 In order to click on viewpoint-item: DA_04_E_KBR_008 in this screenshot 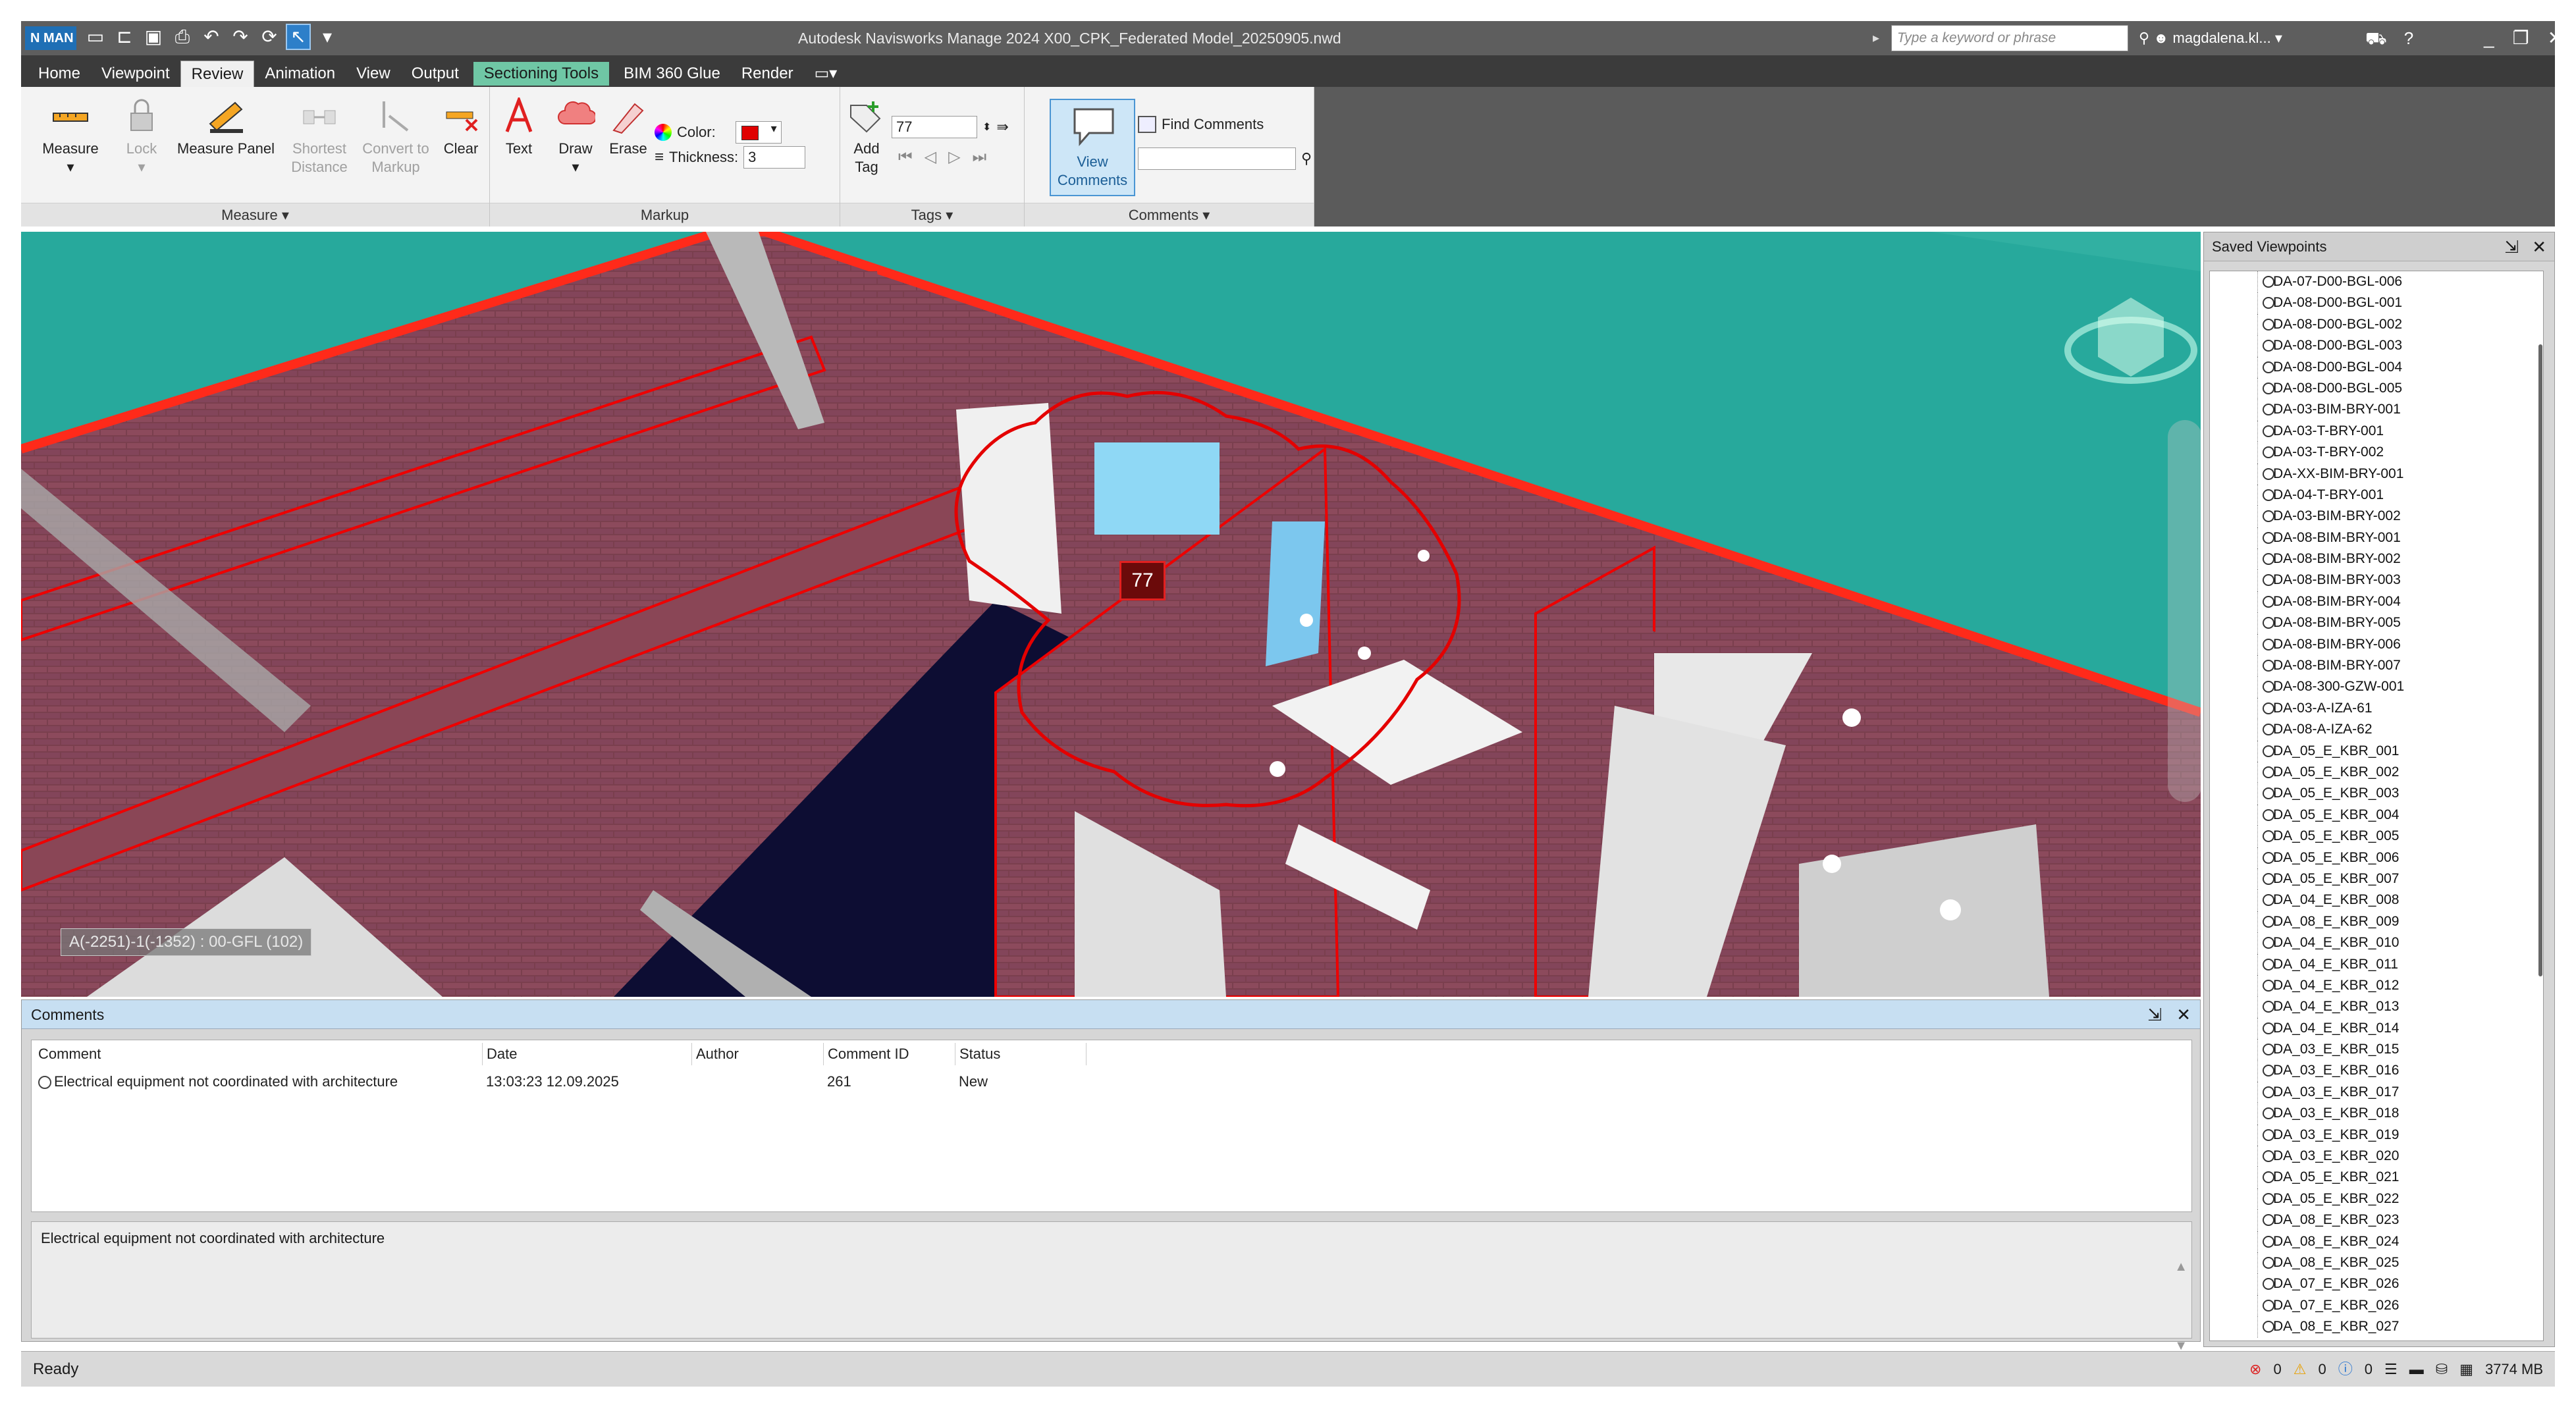, I will do `click(2376, 900)`.